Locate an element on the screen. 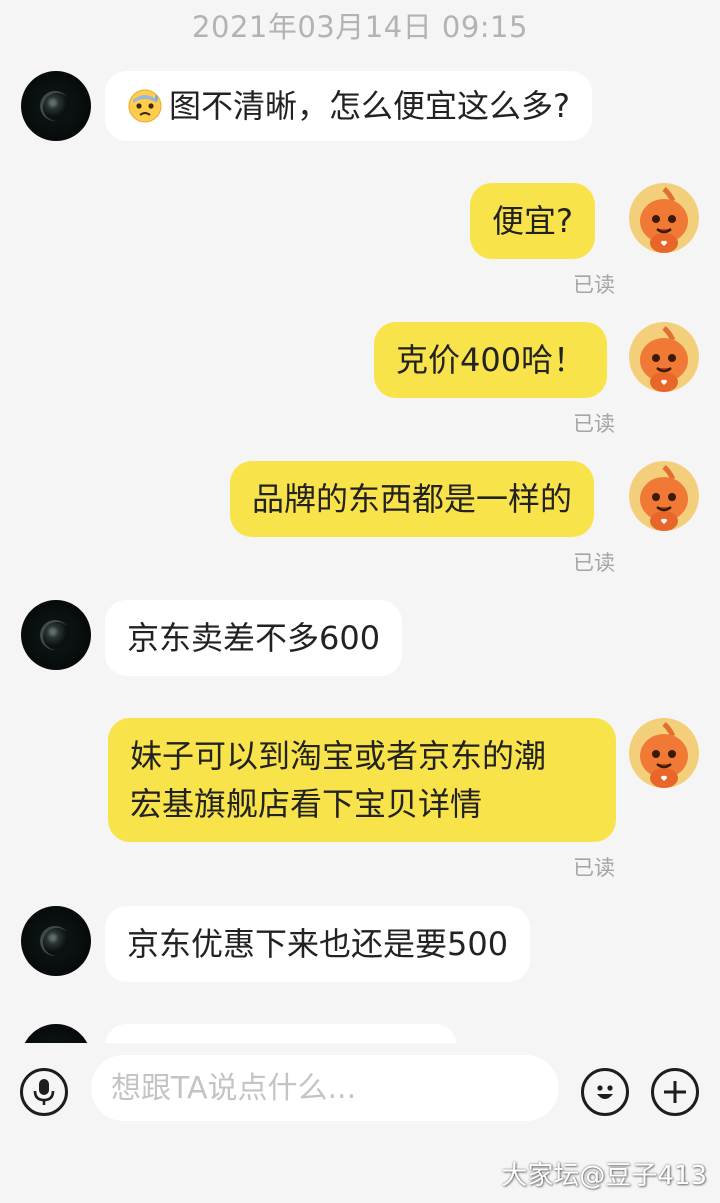 The width and height of the screenshot is (720, 1203). emoji-button is located at coordinates (605, 1092).